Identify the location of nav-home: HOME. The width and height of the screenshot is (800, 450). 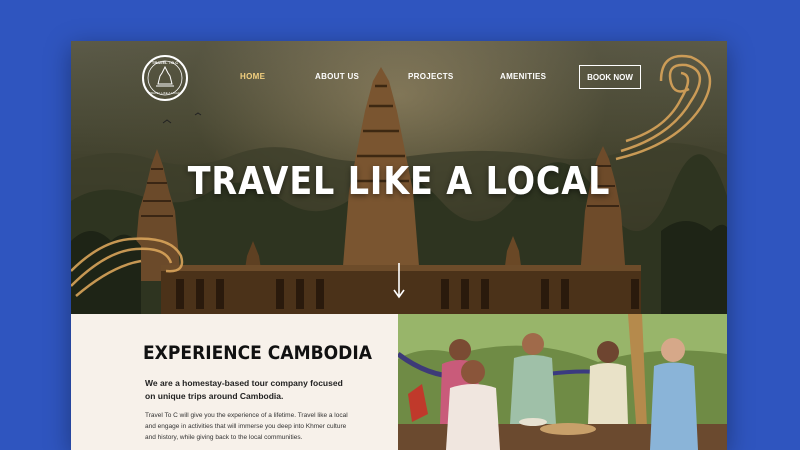
(252, 76).